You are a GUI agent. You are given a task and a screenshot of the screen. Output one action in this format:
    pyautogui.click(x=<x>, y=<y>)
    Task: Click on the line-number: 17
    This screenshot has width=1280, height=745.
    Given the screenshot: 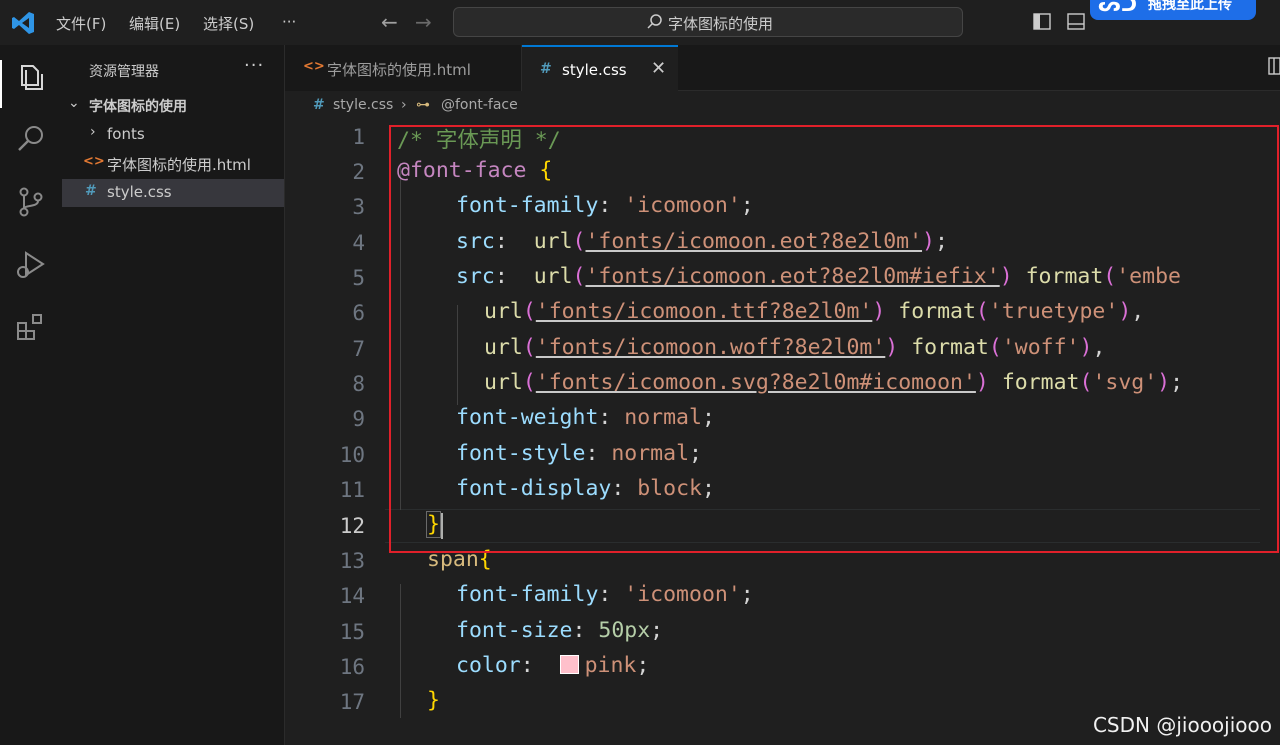 What is the action you would take?
    pyautogui.click(x=352, y=702)
    